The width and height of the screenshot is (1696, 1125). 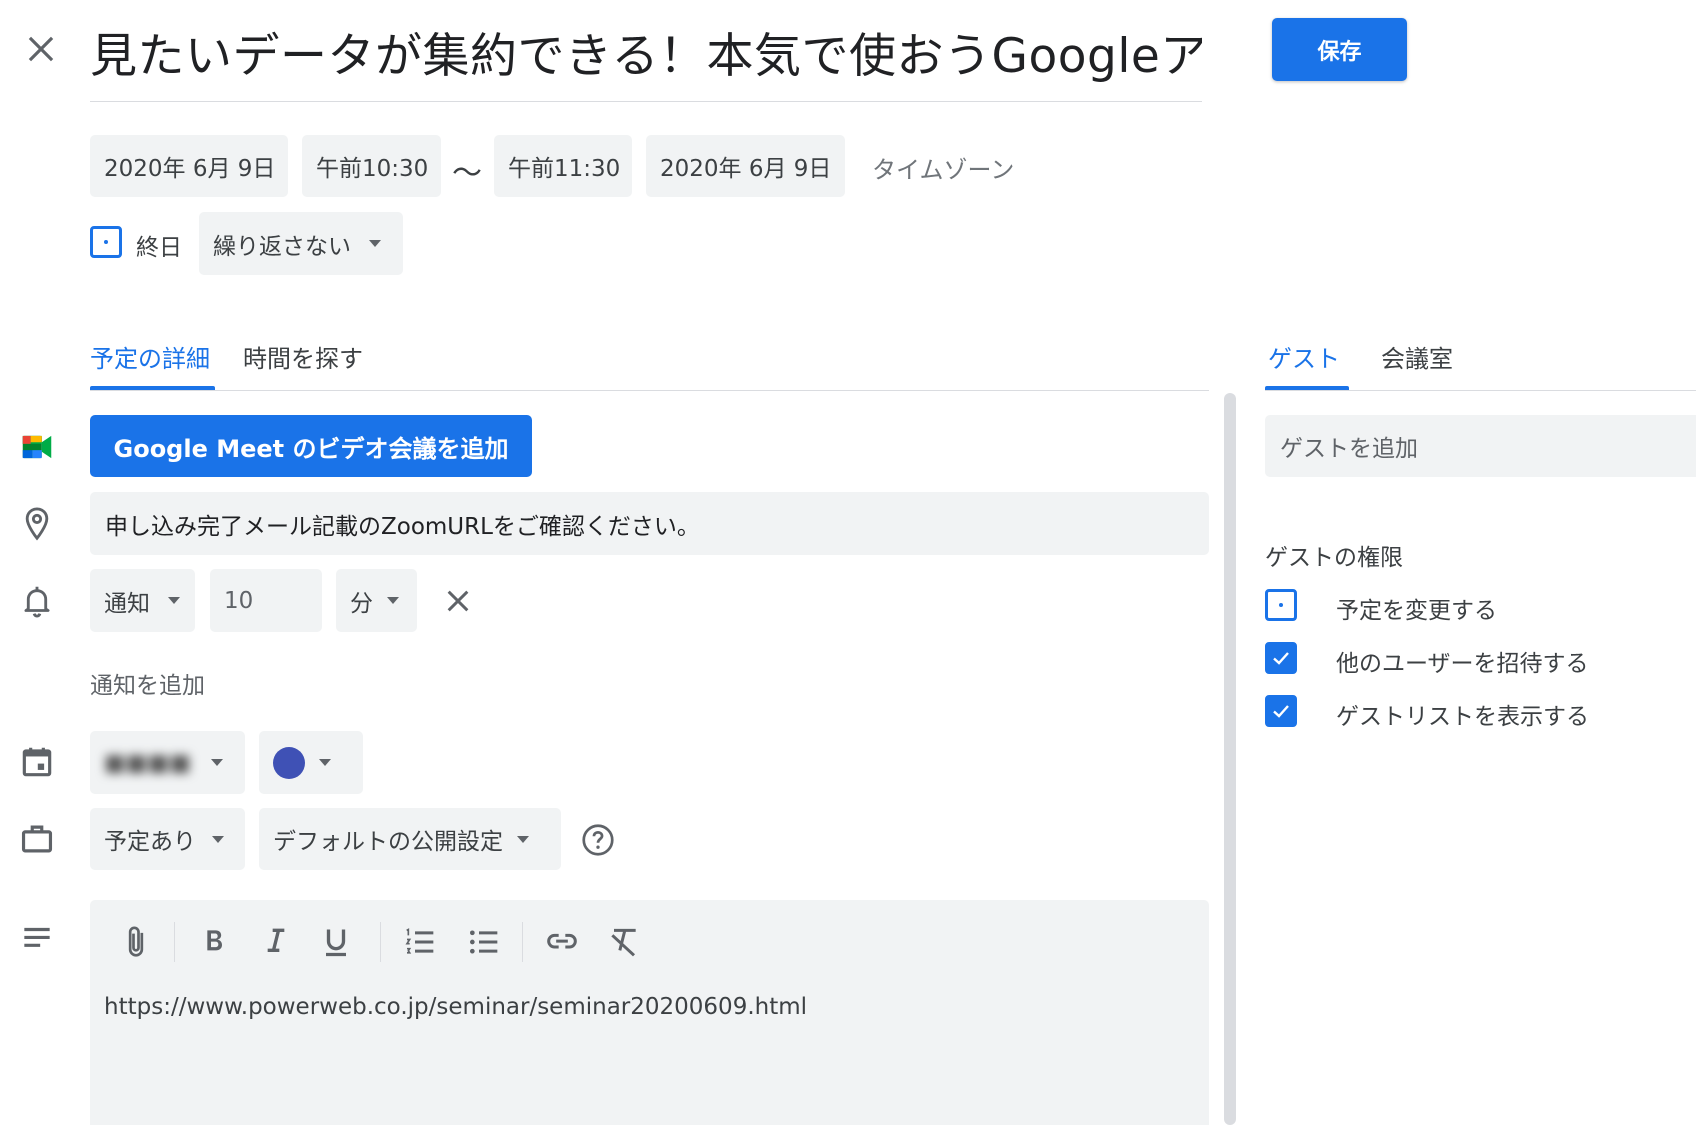 I want to click on event-title: 見たいデータが集約できる！本気で使おうGoogleア, so click(x=646, y=56).